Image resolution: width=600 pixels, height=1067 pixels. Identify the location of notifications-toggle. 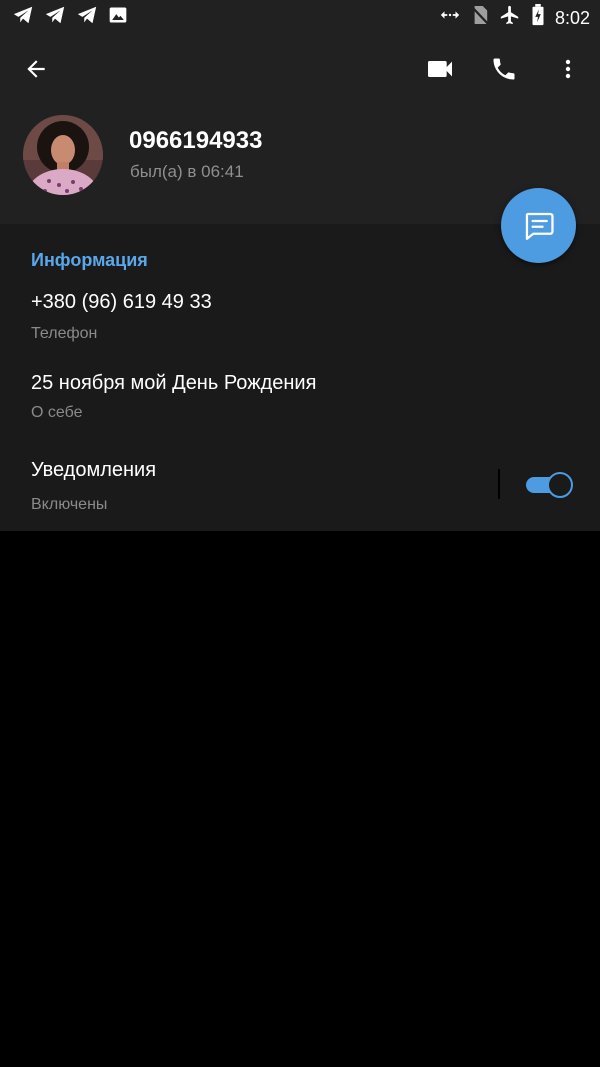
(549, 485).